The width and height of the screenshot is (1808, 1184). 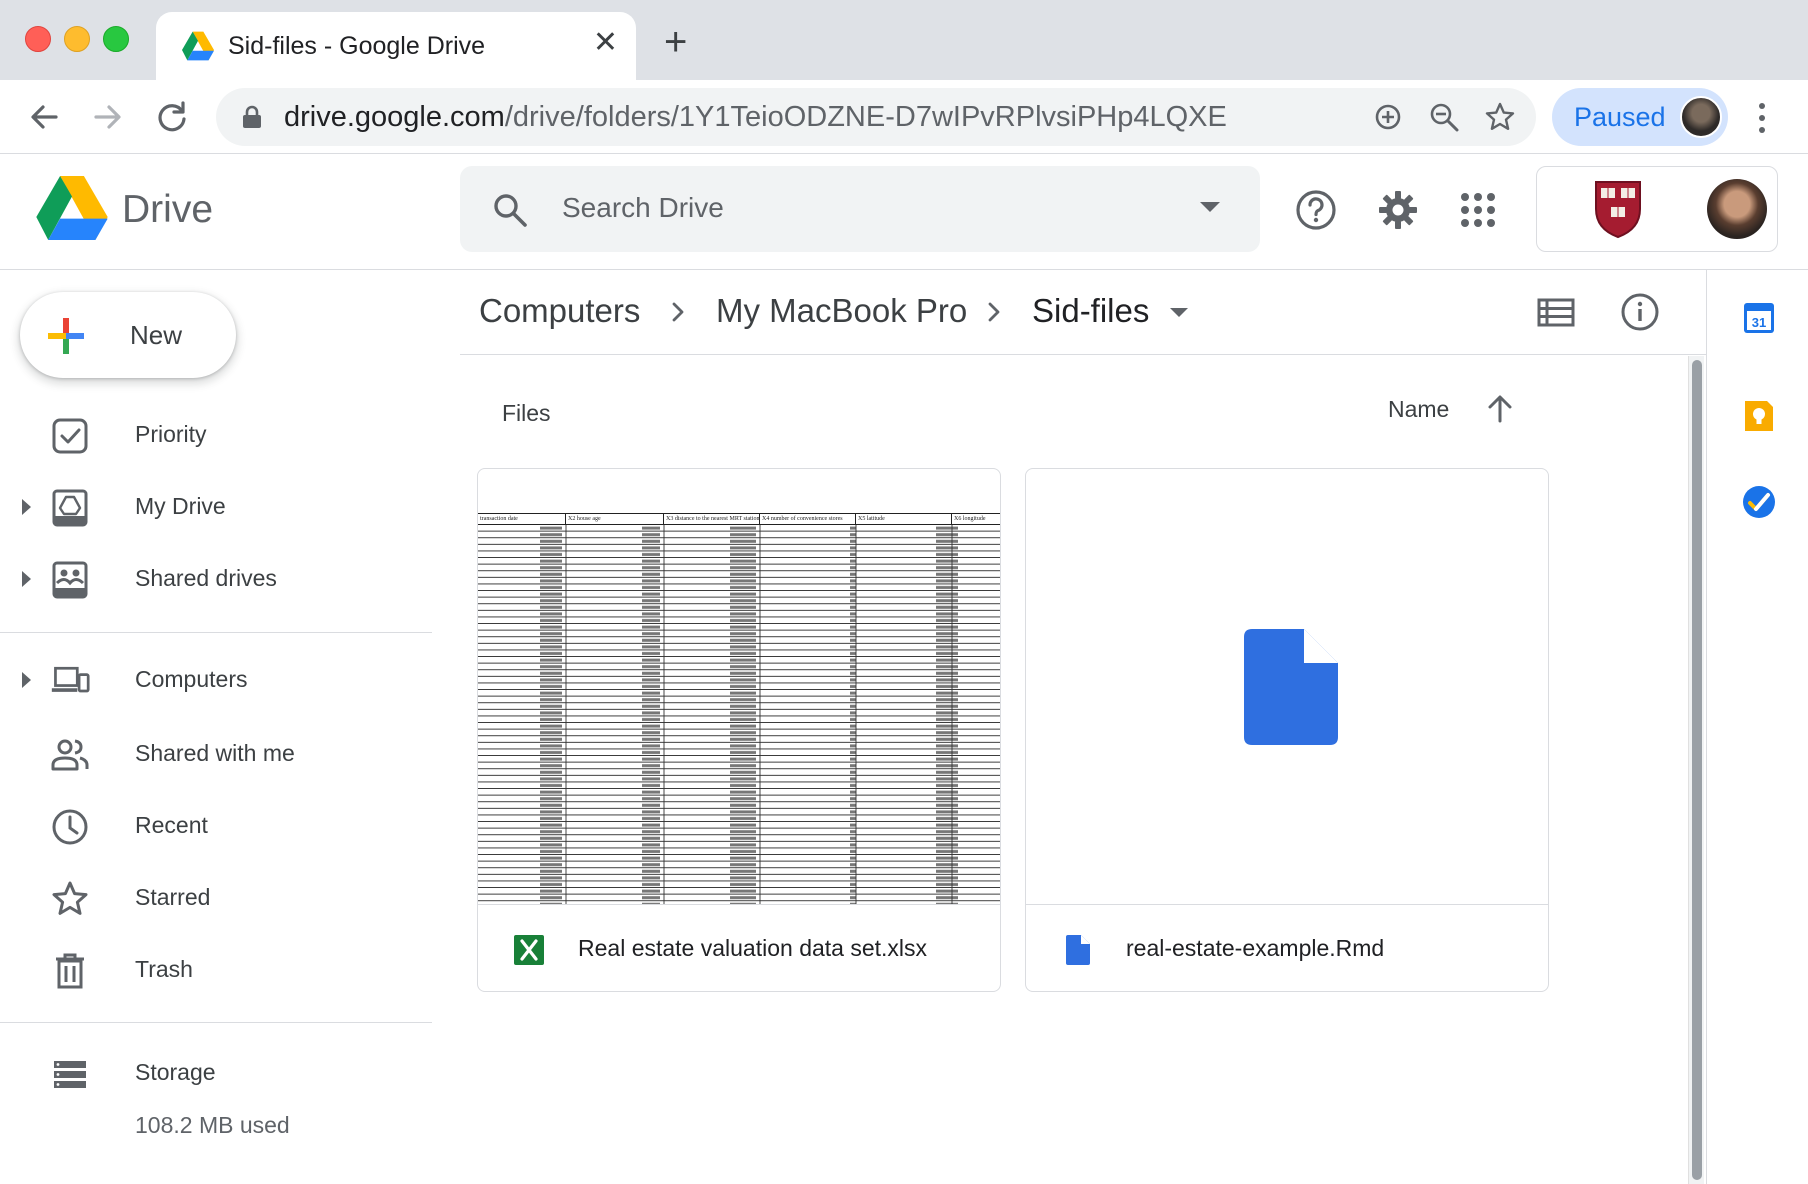 I want to click on shared-with-me-icon, so click(x=70, y=755).